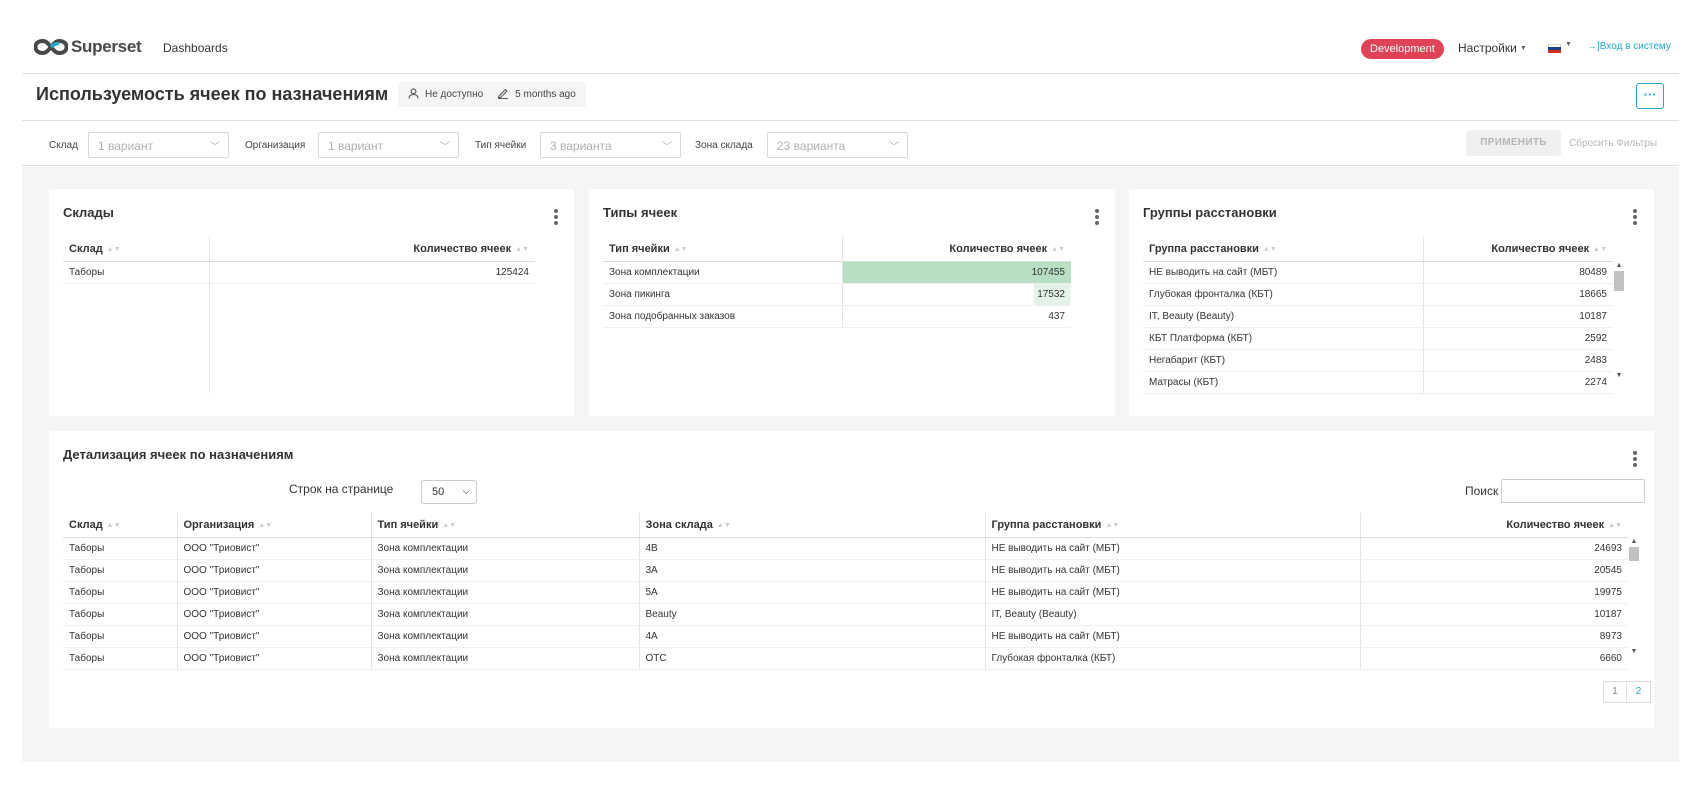  I want to click on filter-select-warehouse: 1 вариант ﹀, so click(158, 145).